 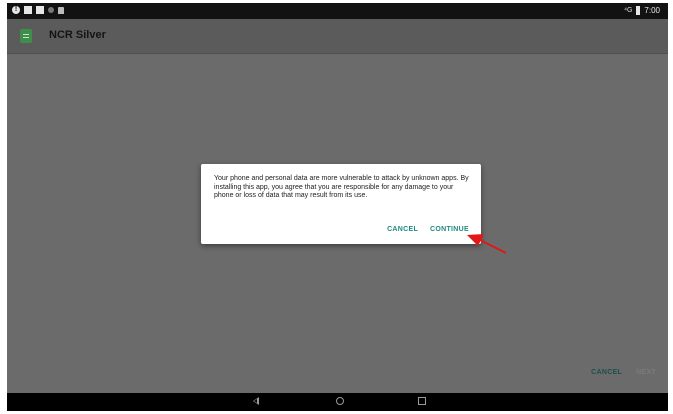 I want to click on signal-icon: ⁴G, so click(x=628, y=10).